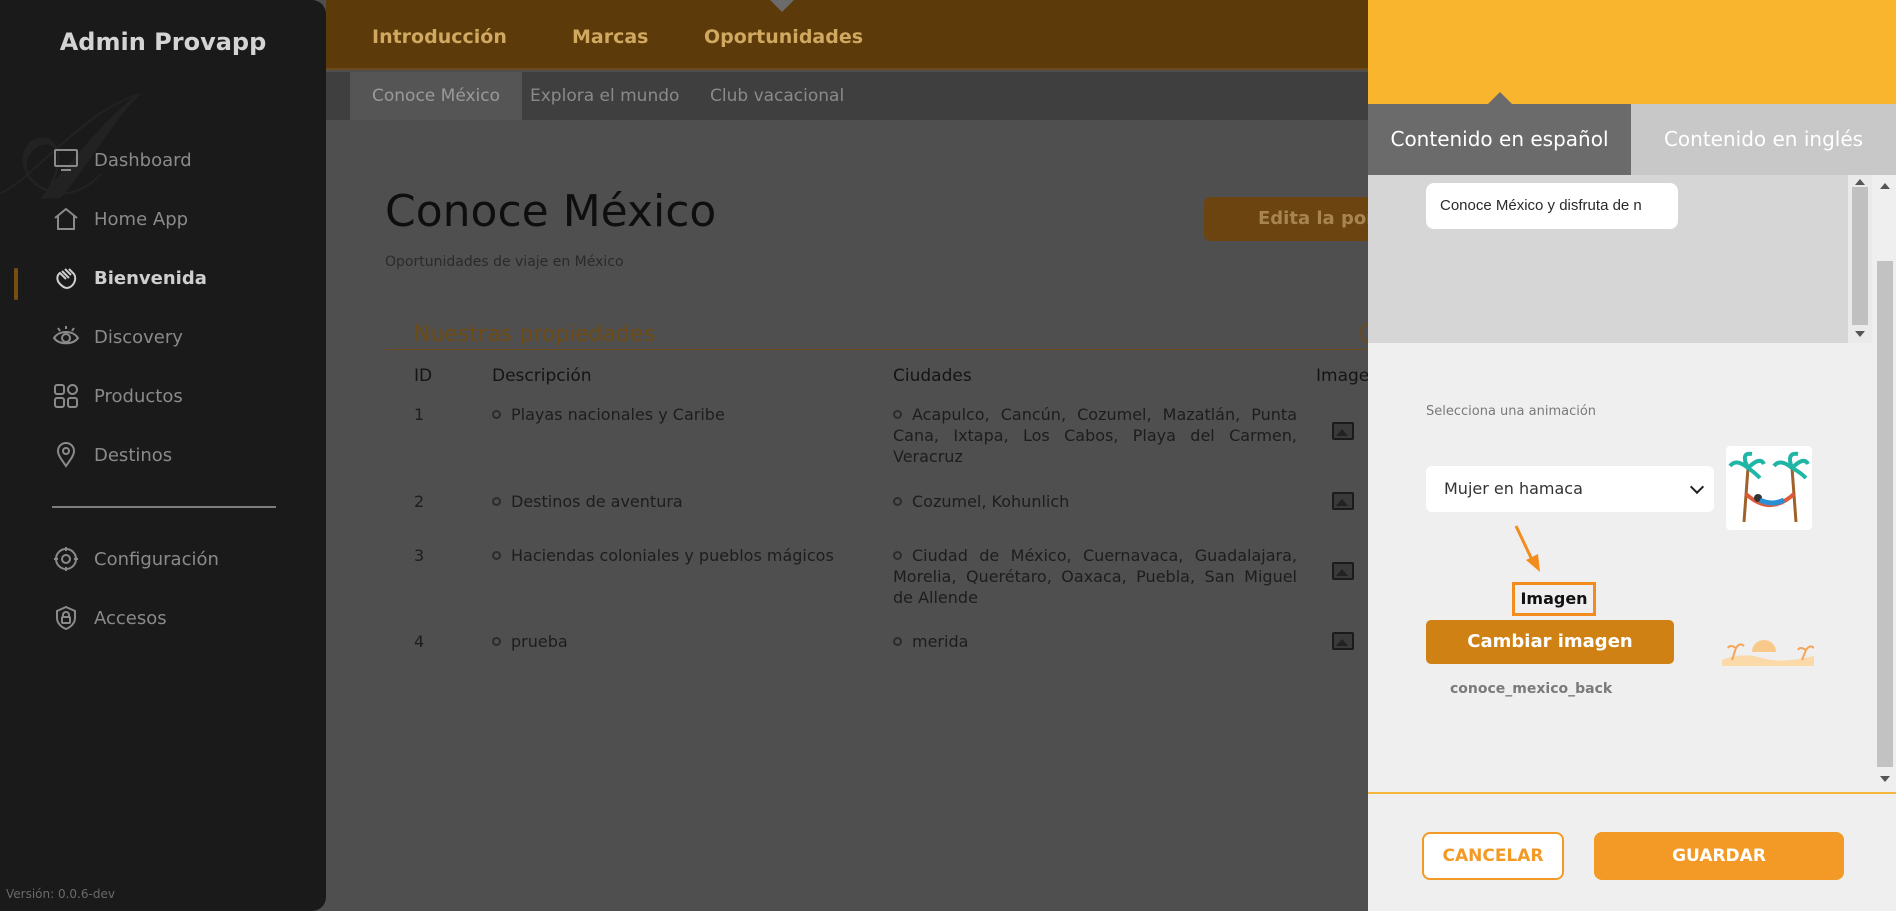 Image resolution: width=1896 pixels, height=911 pixels. I want to click on annotation-arrow-icon, so click(1527, 548).